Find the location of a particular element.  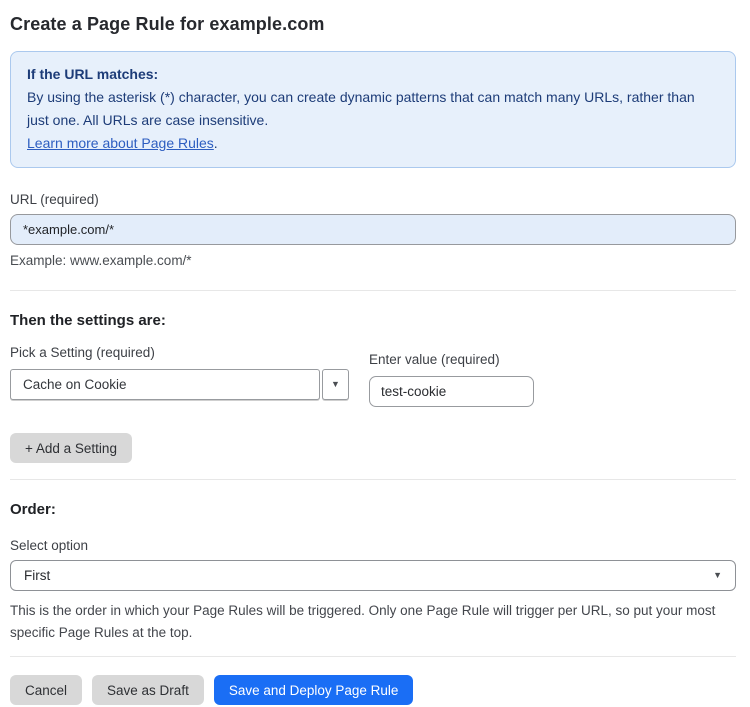

order-select: First ▼ is located at coordinates (373, 575).